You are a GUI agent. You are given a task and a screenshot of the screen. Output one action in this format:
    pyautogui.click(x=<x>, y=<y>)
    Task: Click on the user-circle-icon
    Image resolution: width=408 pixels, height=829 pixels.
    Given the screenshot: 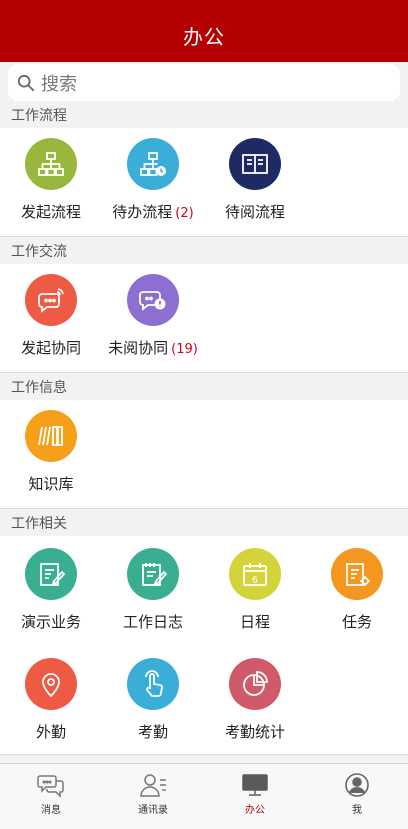 What is the action you would take?
    pyautogui.click(x=357, y=785)
    